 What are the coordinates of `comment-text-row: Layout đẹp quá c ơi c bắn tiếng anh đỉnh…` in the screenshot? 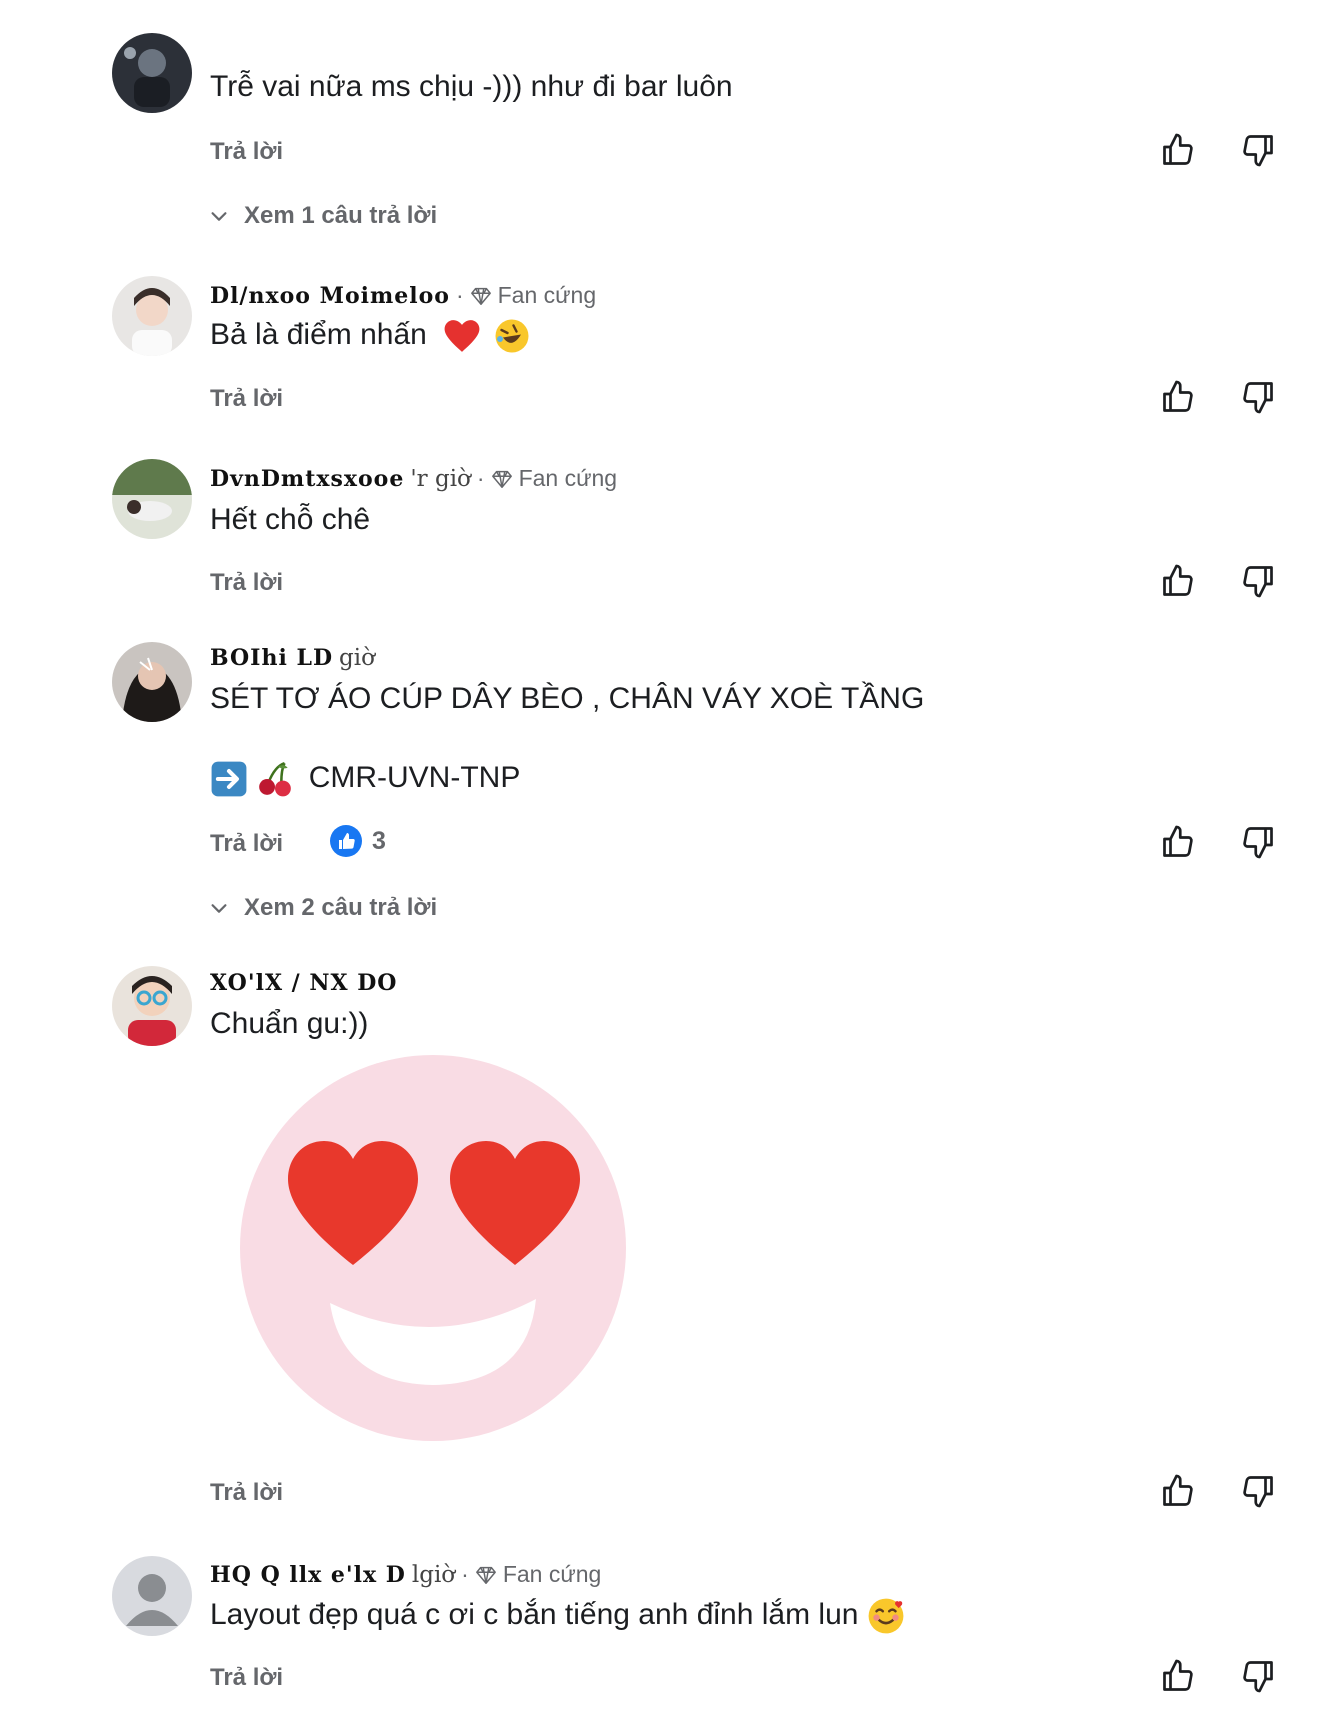 It's located at (557, 1616).